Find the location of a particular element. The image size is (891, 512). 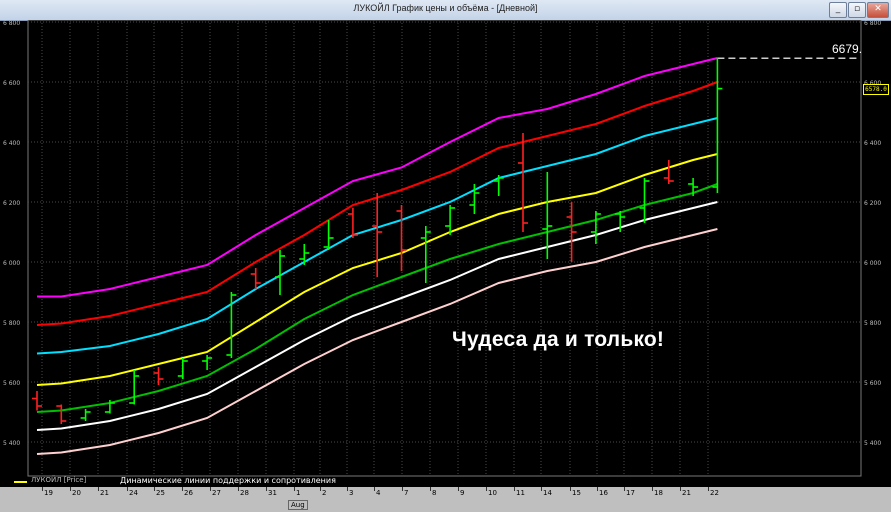

y-tick-label-left: 5 800 is located at coordinates (11, 323).